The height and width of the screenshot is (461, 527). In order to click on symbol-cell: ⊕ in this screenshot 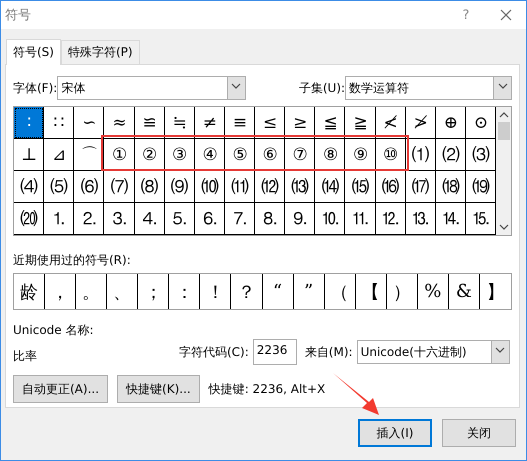, I will do `click(451, 123)`.